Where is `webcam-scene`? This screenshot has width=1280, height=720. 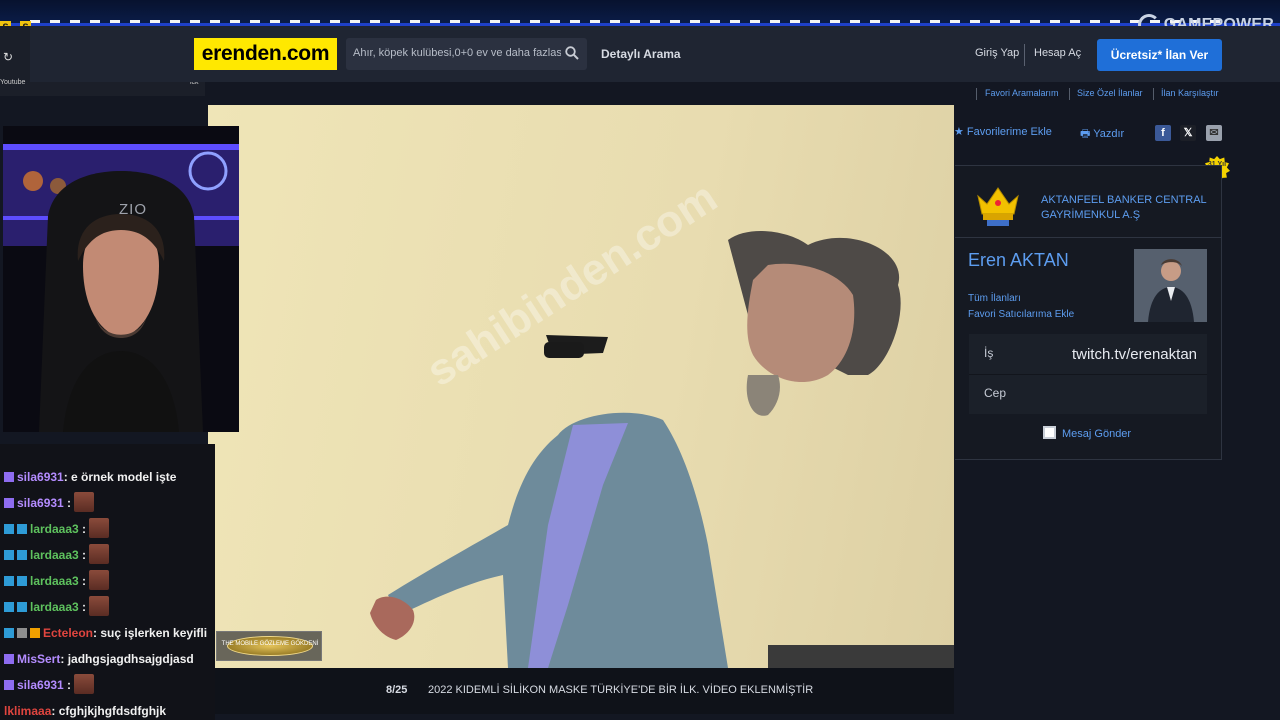 webcam-scene is located at coordinates (121, 279).